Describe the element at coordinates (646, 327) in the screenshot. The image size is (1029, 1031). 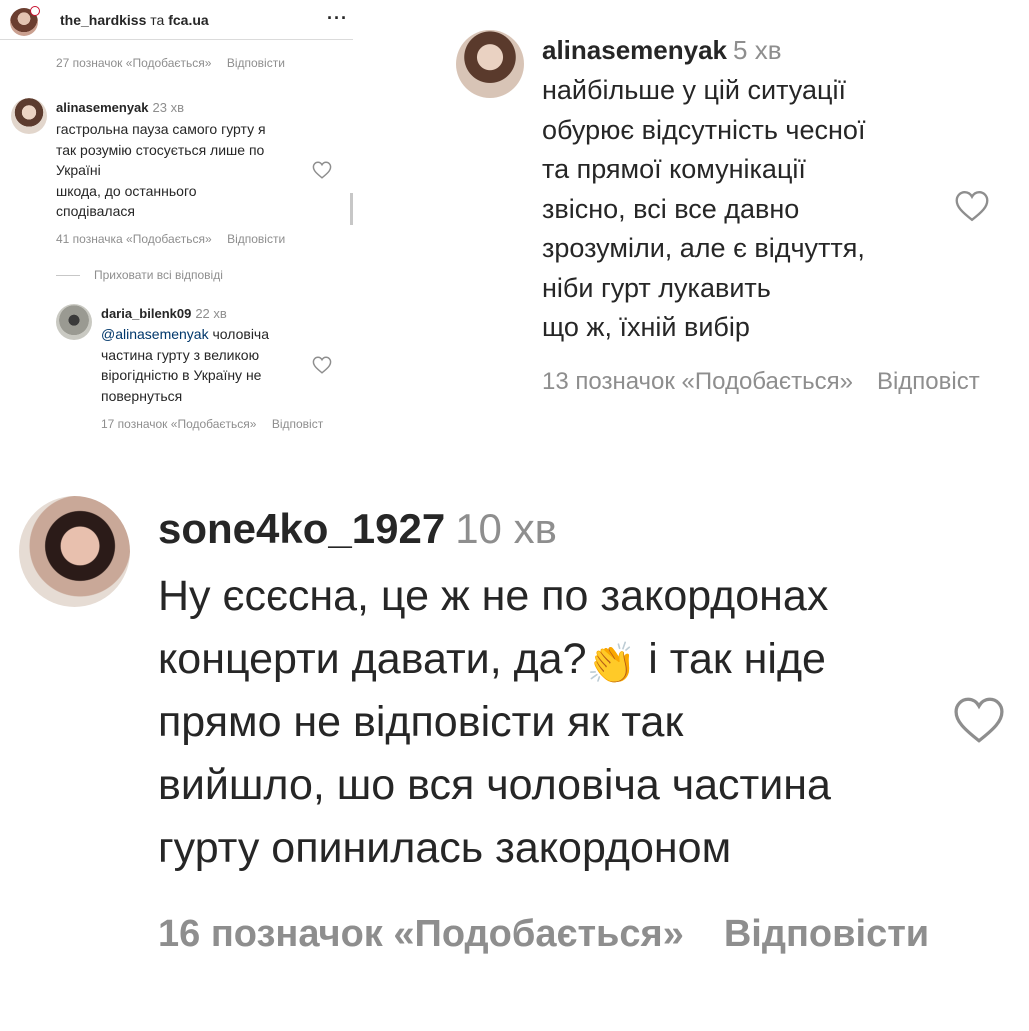
I see `comment-line: що ж, їхній вибір` at that location.